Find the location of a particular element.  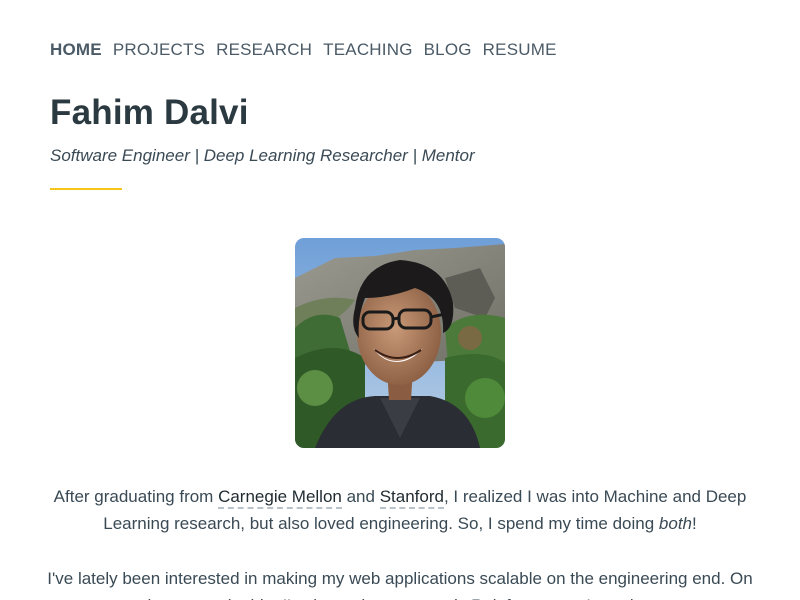

nav-research: RESEARCH is located at coordinates (264, 50).